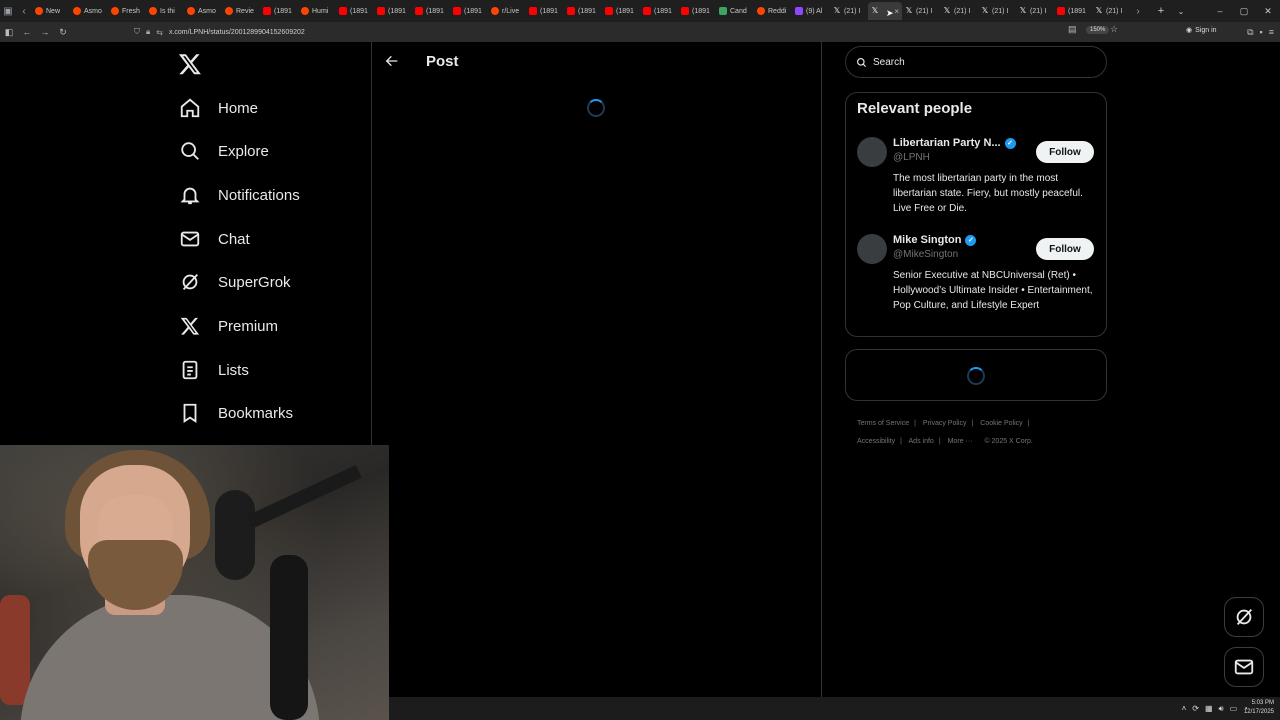 This screenshot has width=1280, height=720. What do you see at coordinates (233, 370) in the screenshot?
I see `sidebar-item-label: Lists` at bounding box center [233, 370].